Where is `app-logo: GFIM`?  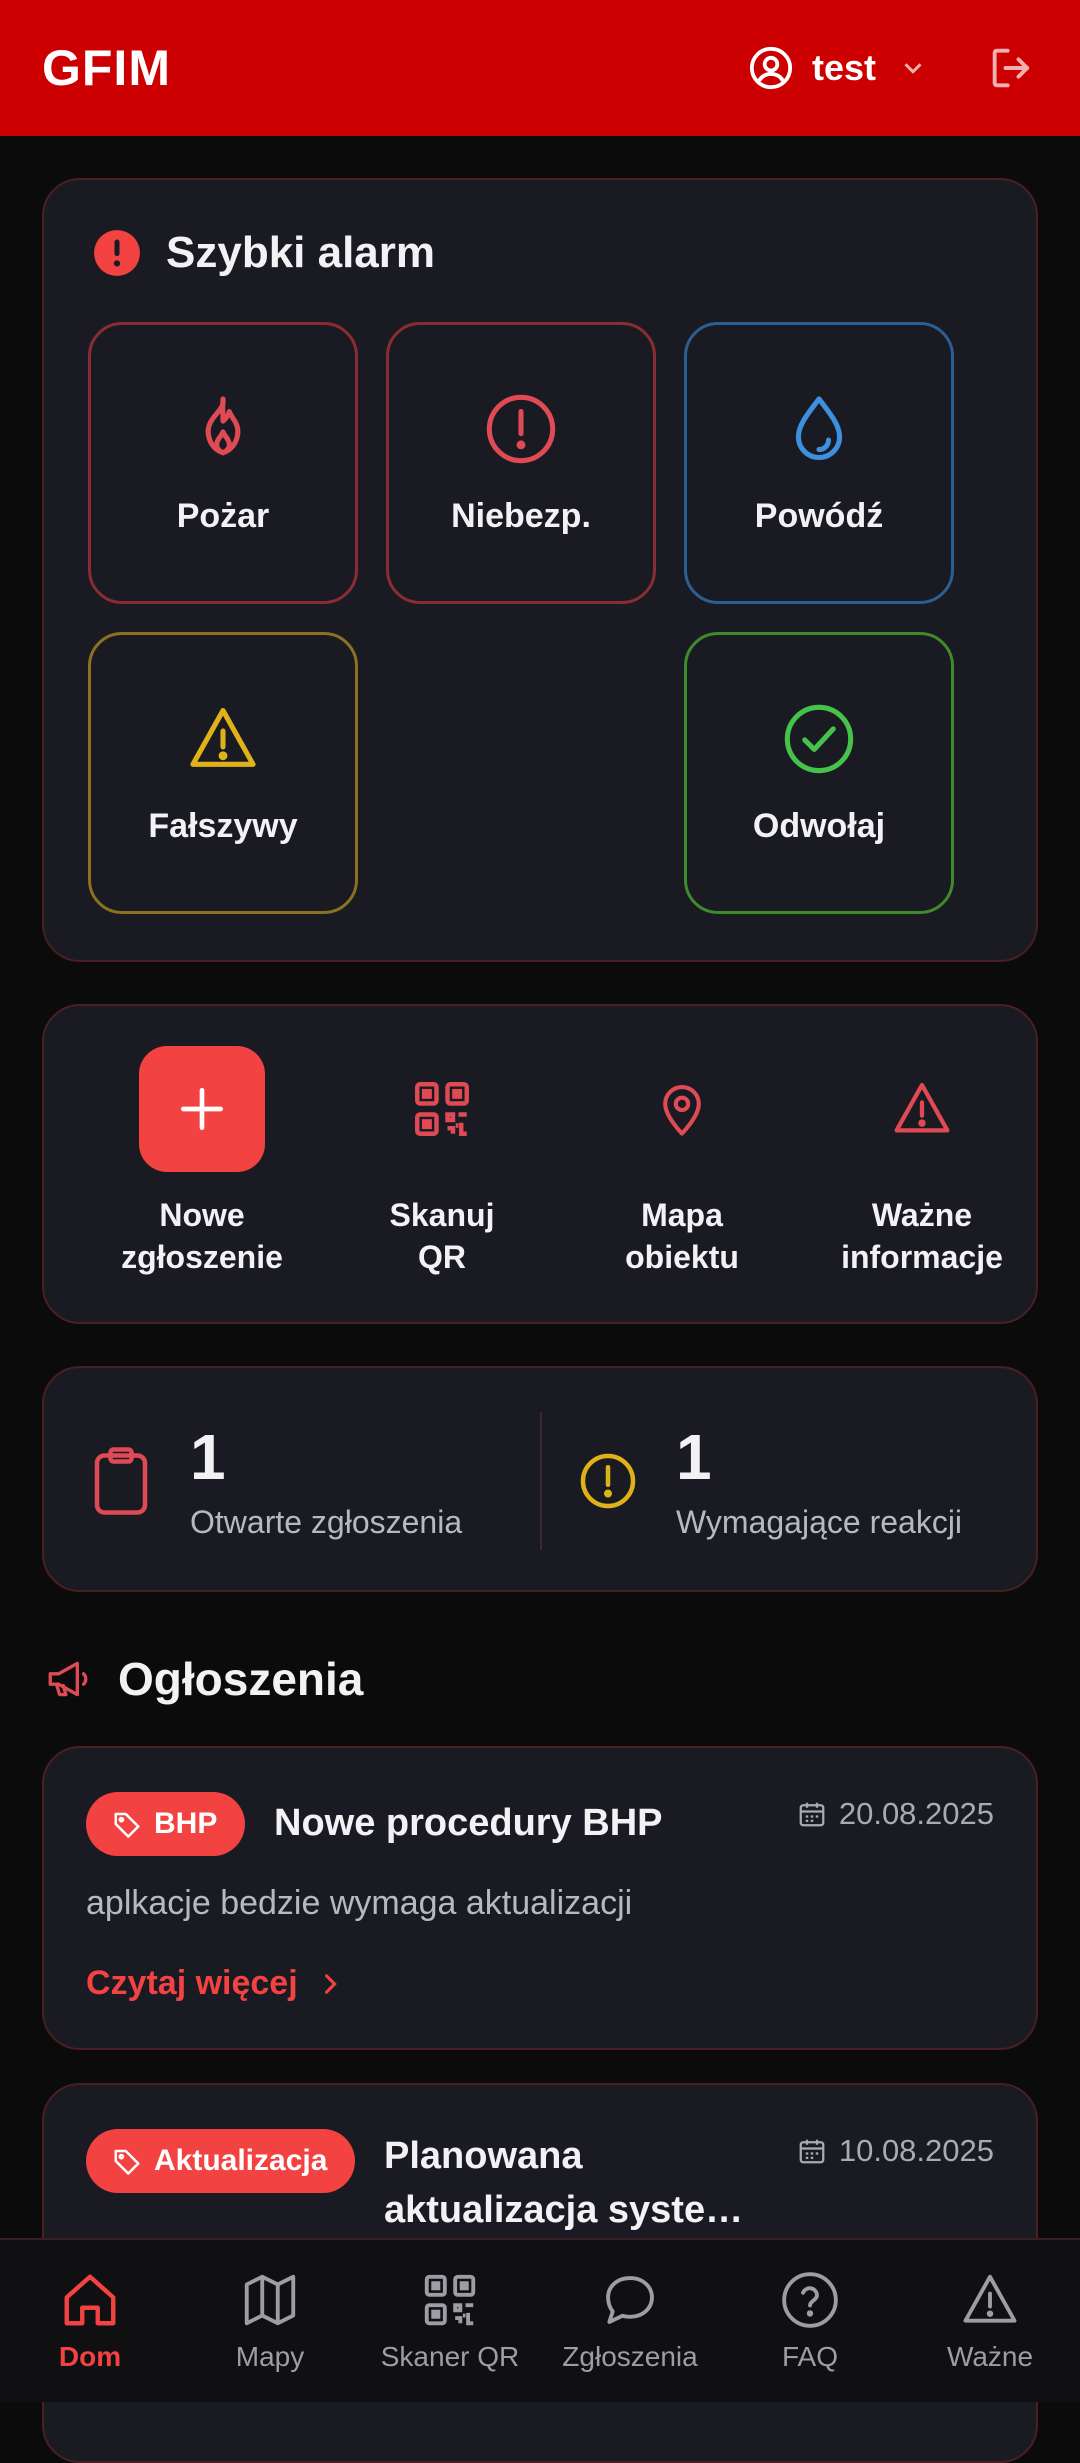 app-logo: GFIM is located at coordinates (106, 68).